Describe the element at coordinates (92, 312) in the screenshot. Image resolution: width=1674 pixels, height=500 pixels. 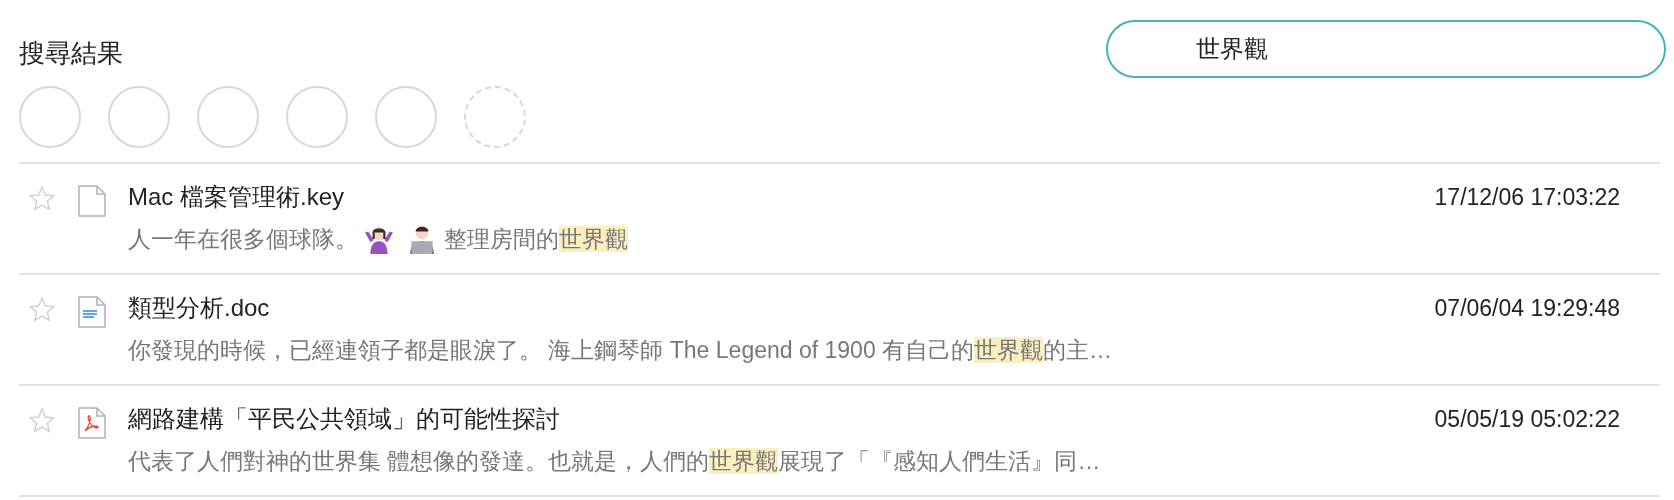
I see `document-icon` at that location.